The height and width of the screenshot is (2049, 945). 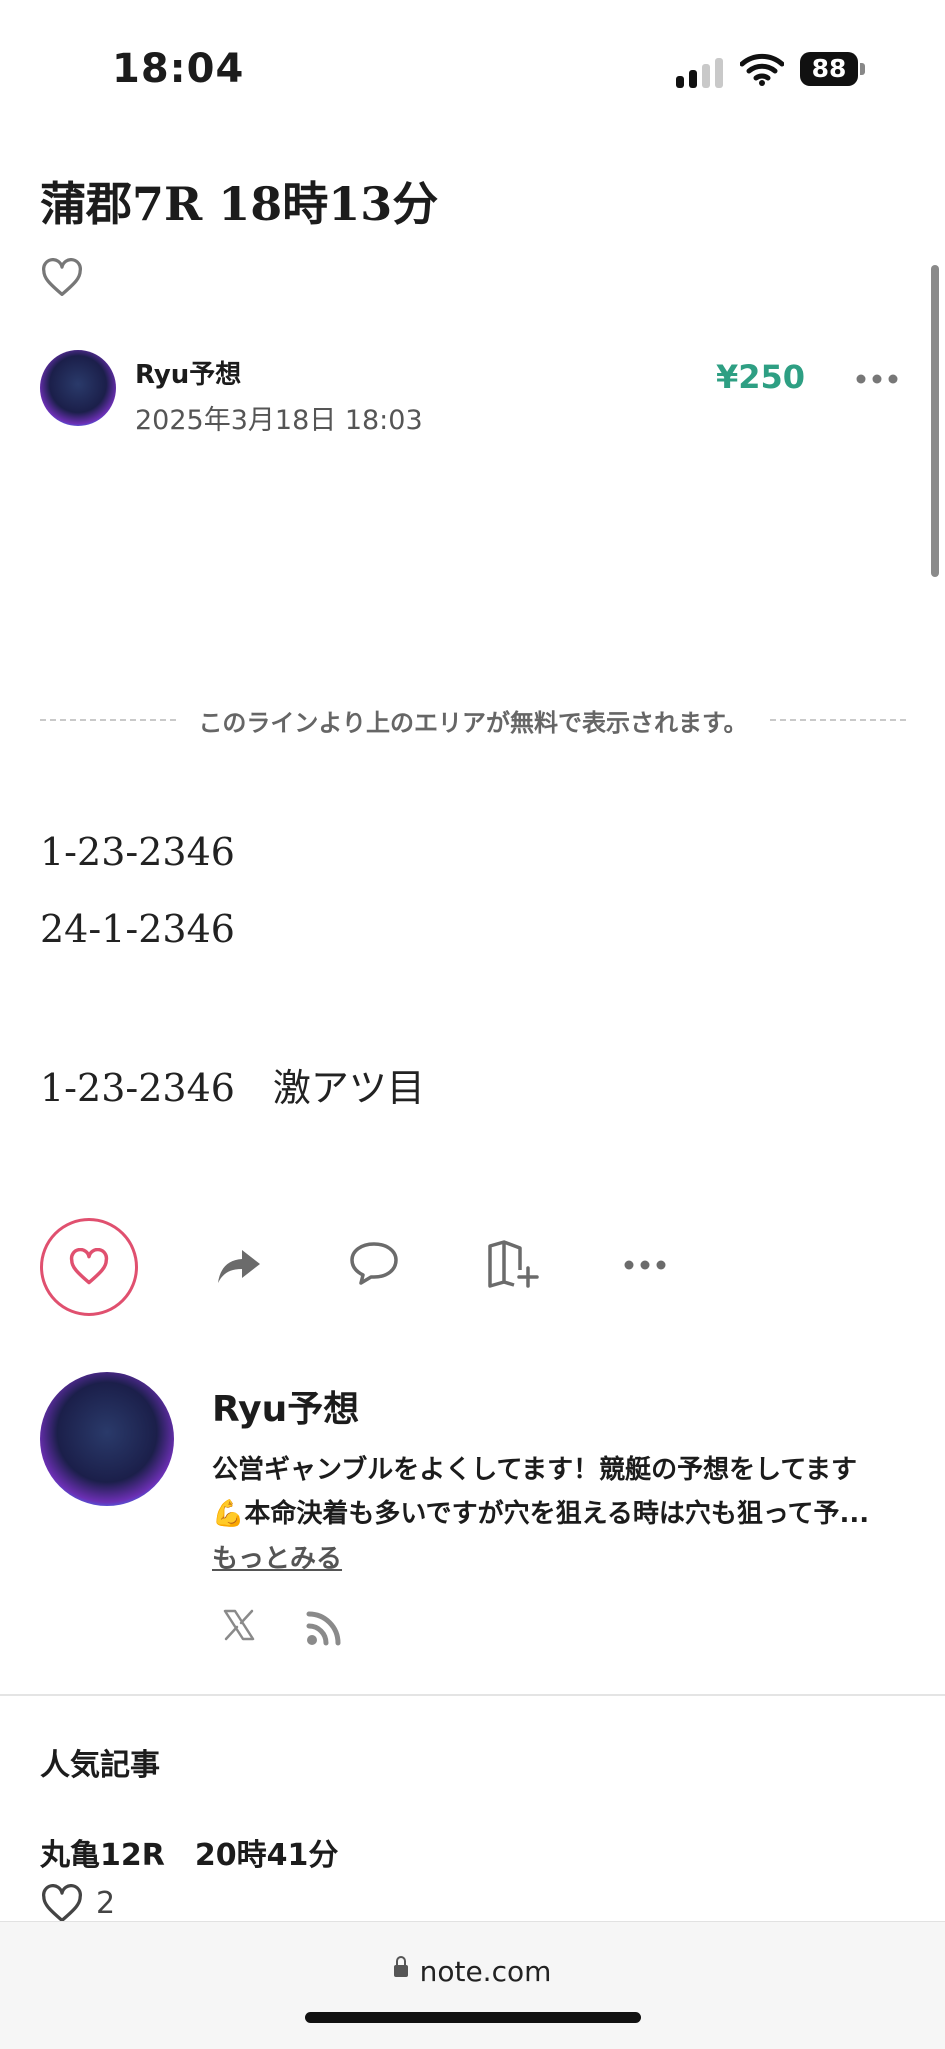 What do you see at coordinates (862, 69) in the screenshot?
I see `battery-cap` at bounding box center [862, 69].